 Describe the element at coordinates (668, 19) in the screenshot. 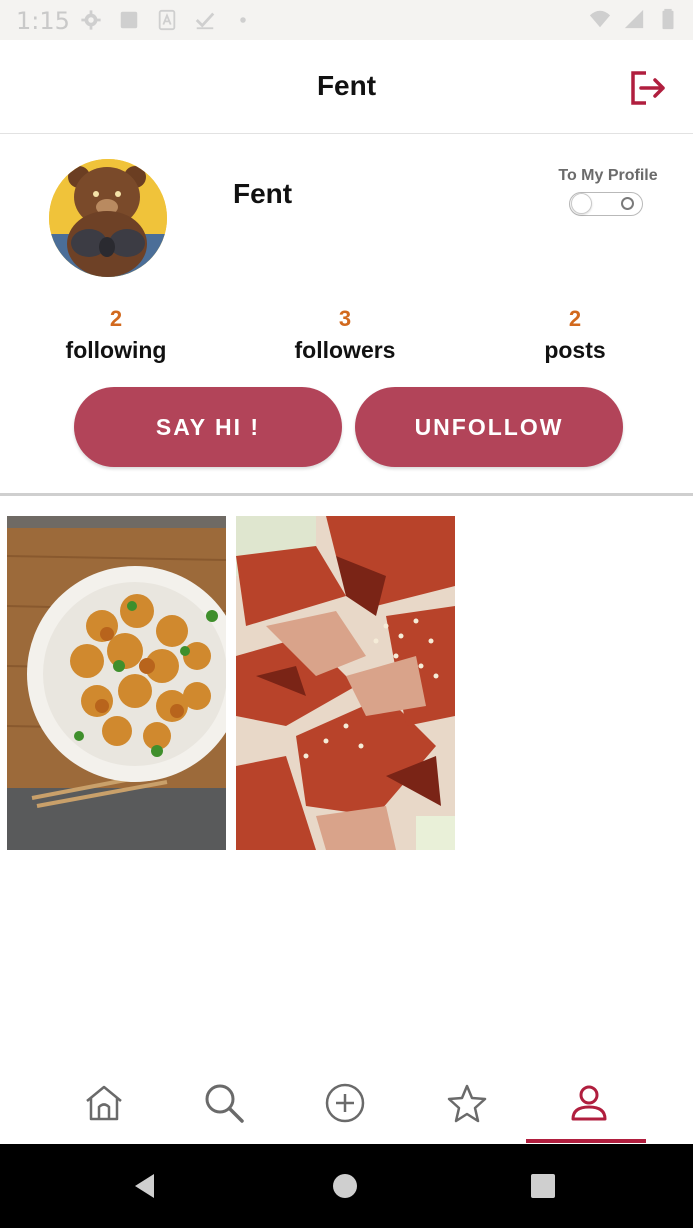

I see `battery-icon` at that location.